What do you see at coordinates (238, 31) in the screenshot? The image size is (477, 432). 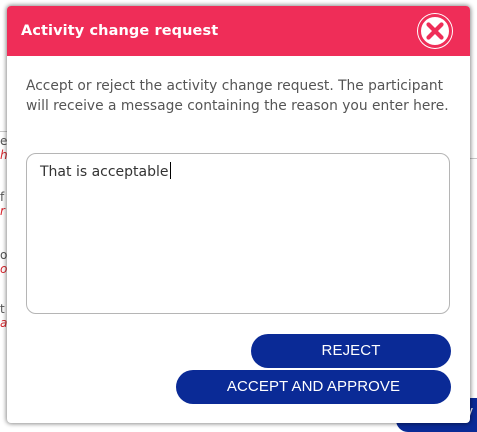 I see `dialog-header: Activity change request` at bounding box center [238, 31].